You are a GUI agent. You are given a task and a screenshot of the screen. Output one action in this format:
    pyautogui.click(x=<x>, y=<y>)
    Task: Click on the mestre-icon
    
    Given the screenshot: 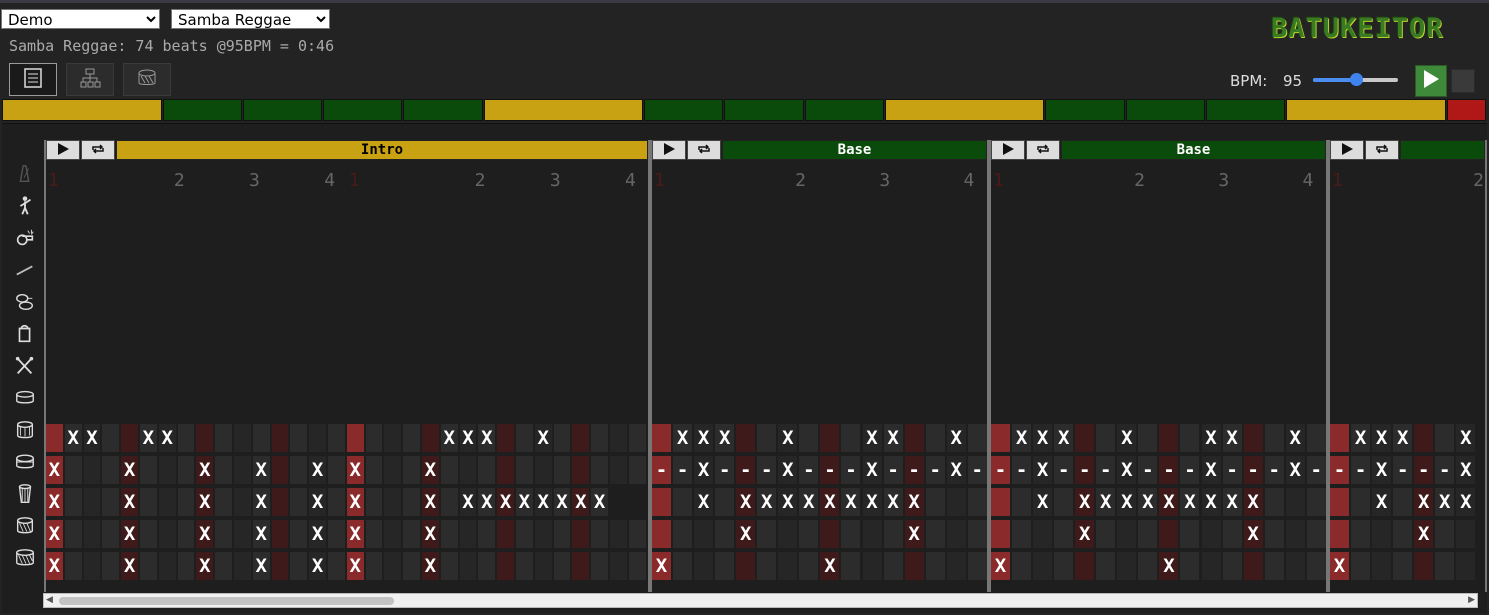 What is the action you would take?
    pyautogui.click(x=25, y=206)
    